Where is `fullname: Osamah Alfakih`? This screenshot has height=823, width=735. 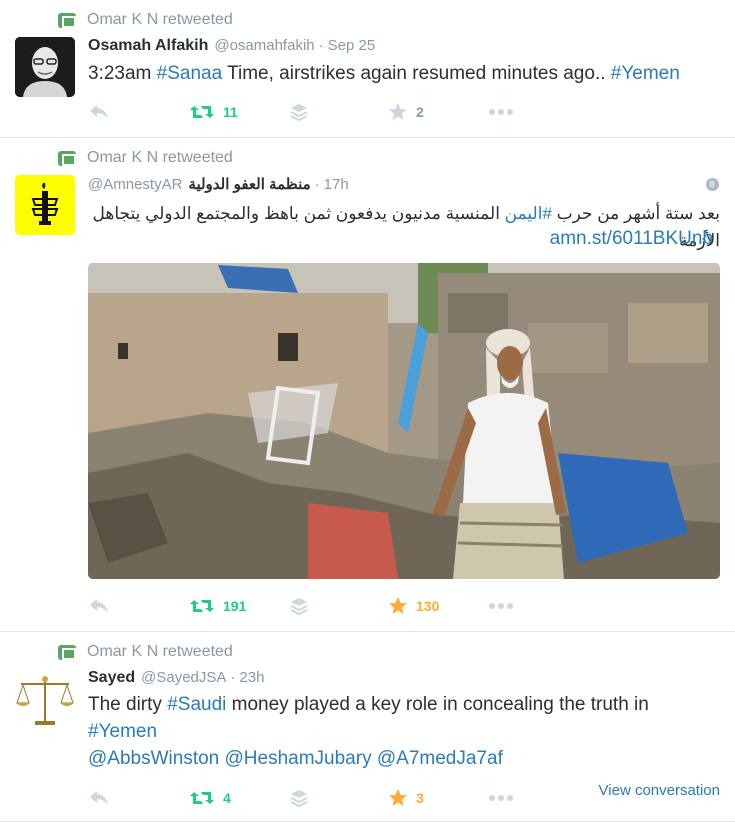
fullname: Osamah Alfakih is located at coordinates (148, 46).